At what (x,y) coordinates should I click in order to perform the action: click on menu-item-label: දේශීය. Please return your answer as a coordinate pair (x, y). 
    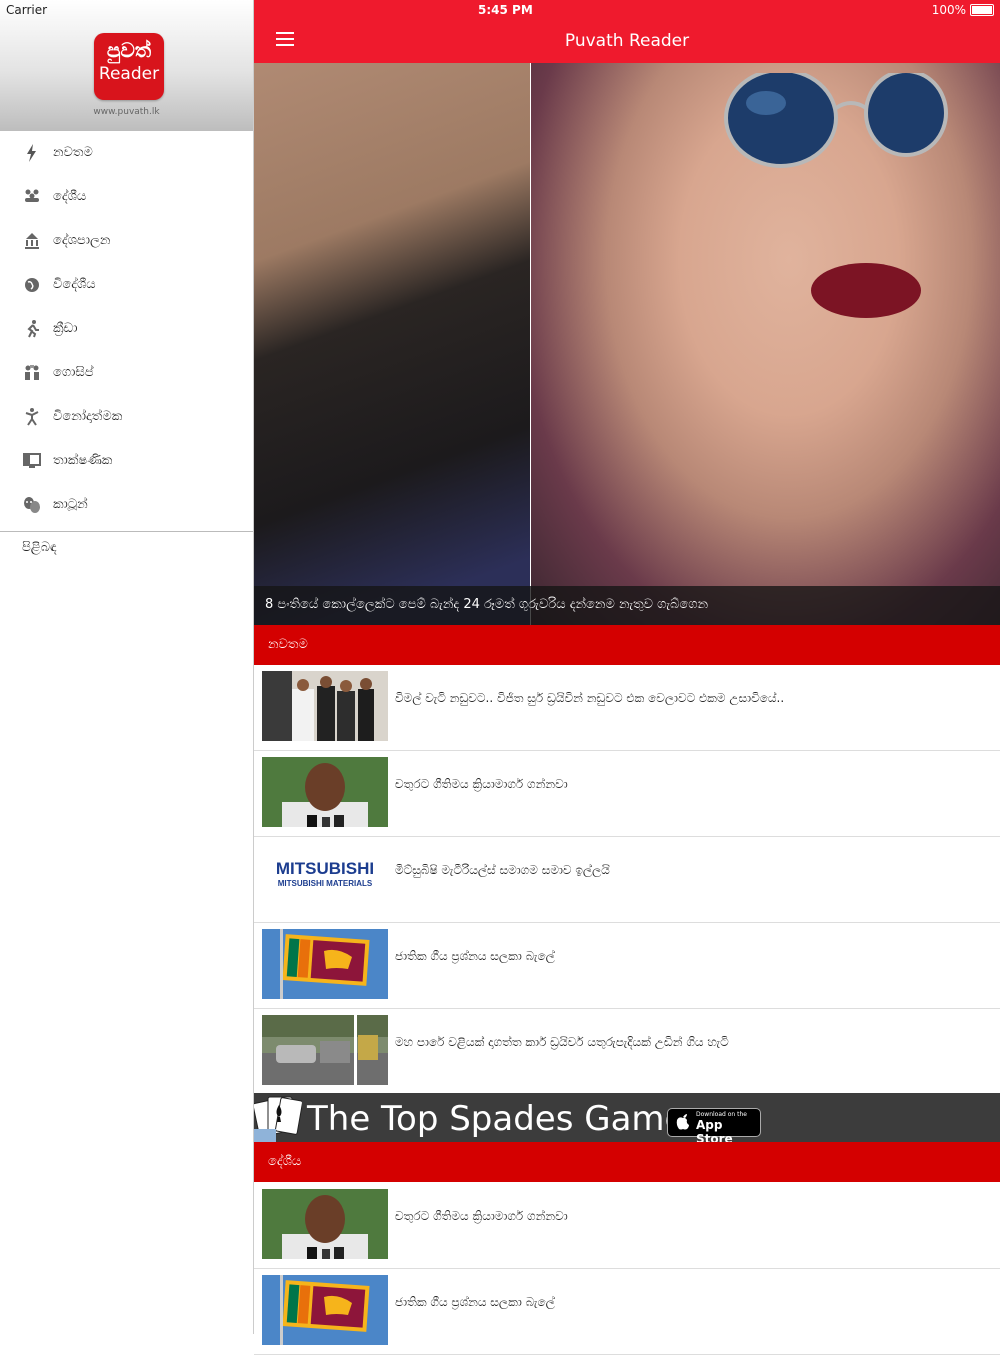
    Looking at the image, I should click on (70, 196).